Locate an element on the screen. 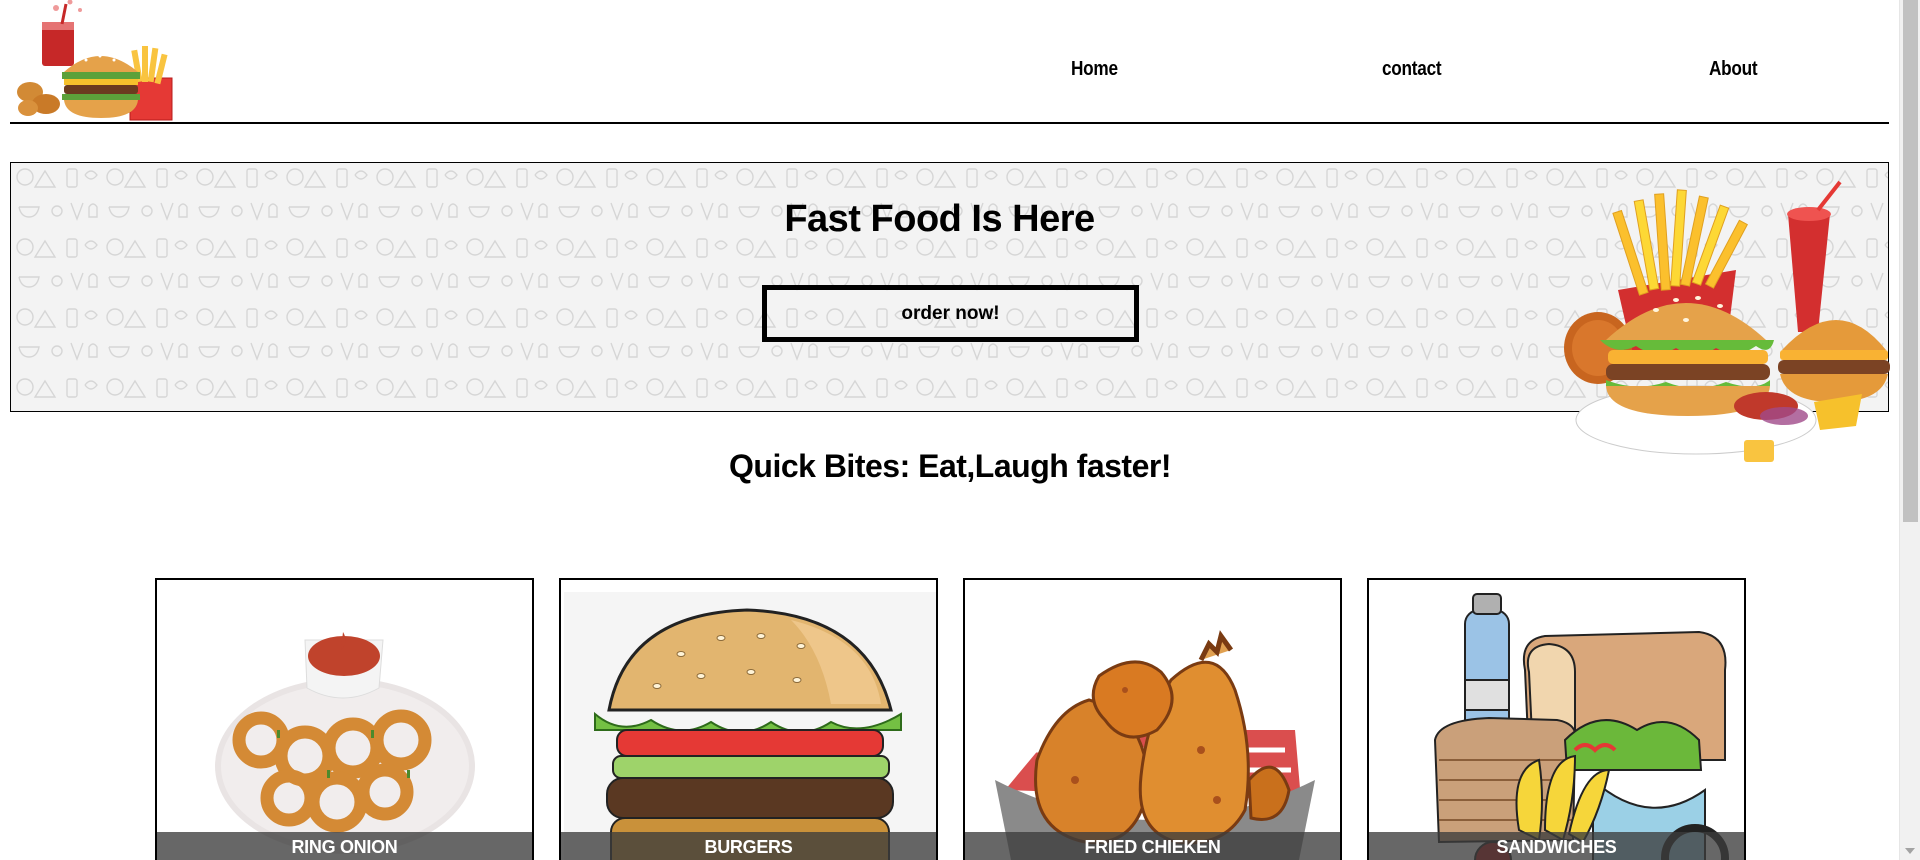 The height and width of the screenshot is (860, 1920). nav-link-contact: contact is located at coordinates (1412, 69).